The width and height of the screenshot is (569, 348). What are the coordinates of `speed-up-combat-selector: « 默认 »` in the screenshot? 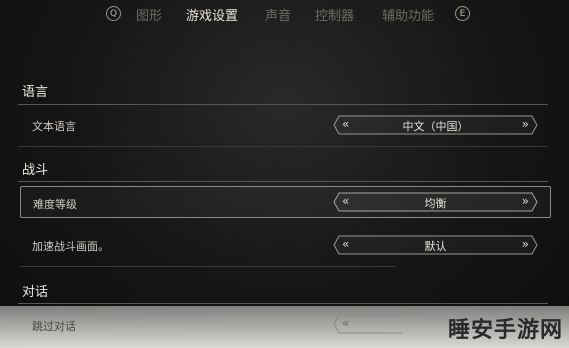 It's located at (435, 245).